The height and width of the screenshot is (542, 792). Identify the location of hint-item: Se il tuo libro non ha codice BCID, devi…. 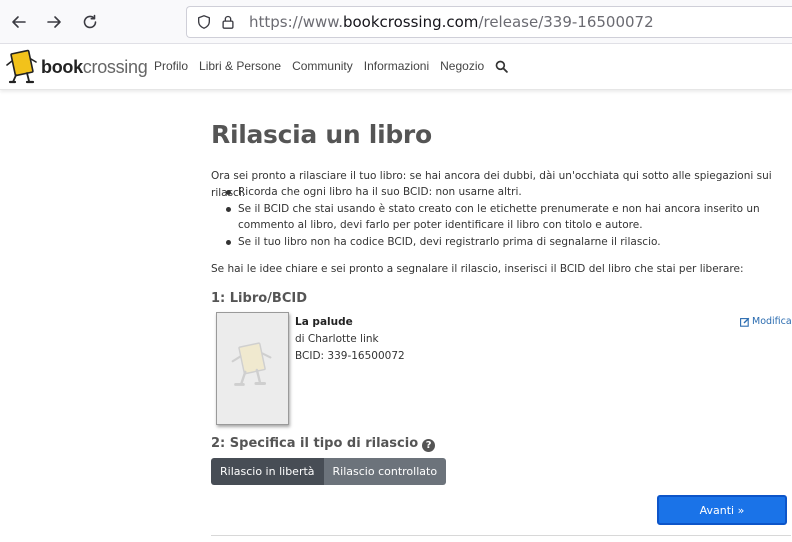
(508, 242).